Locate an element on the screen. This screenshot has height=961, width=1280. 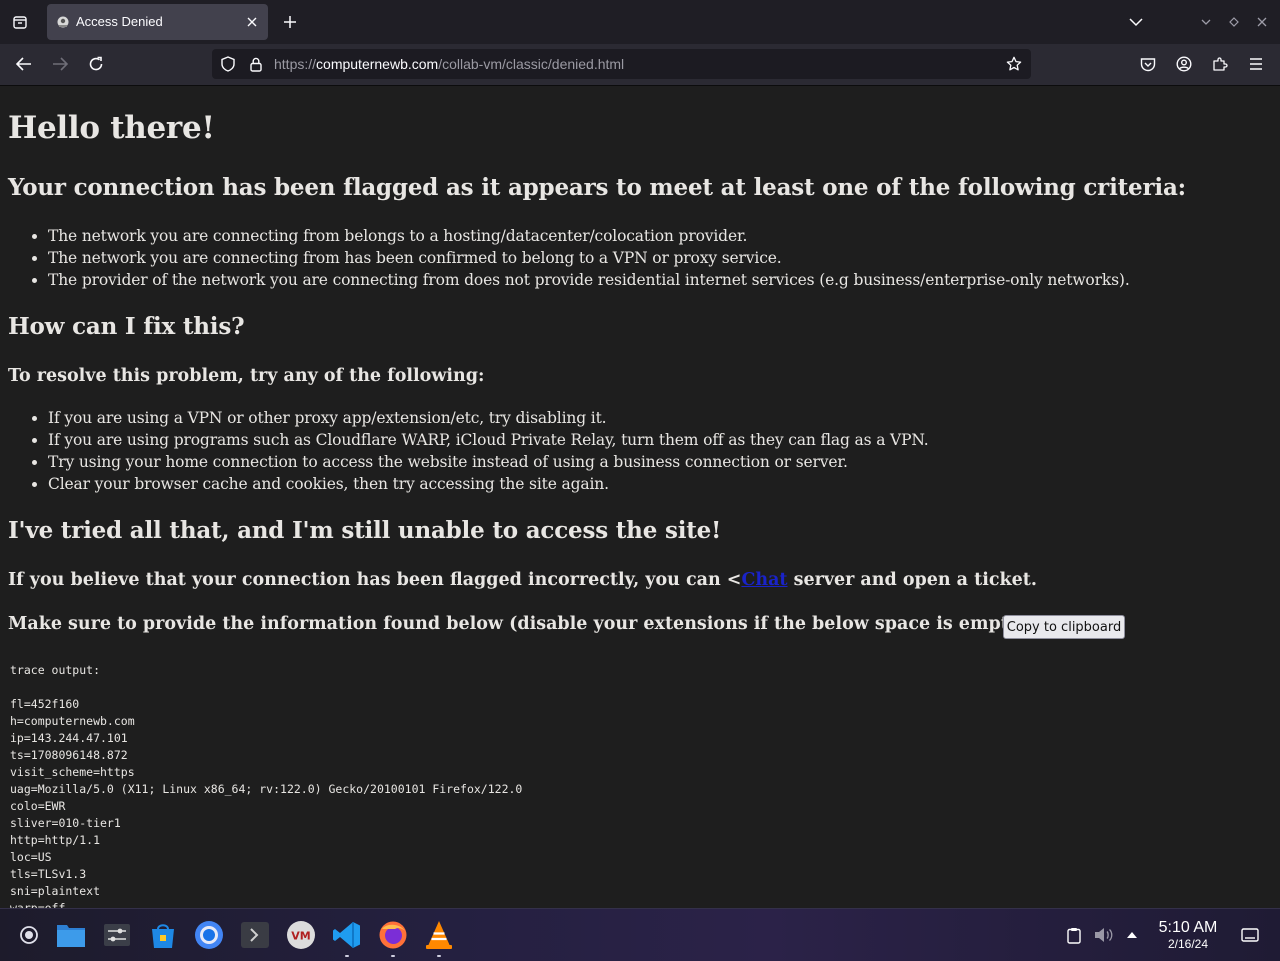
taskbar: VM 5:10 AM 2/16/24 is located at coordinates (640, 934).